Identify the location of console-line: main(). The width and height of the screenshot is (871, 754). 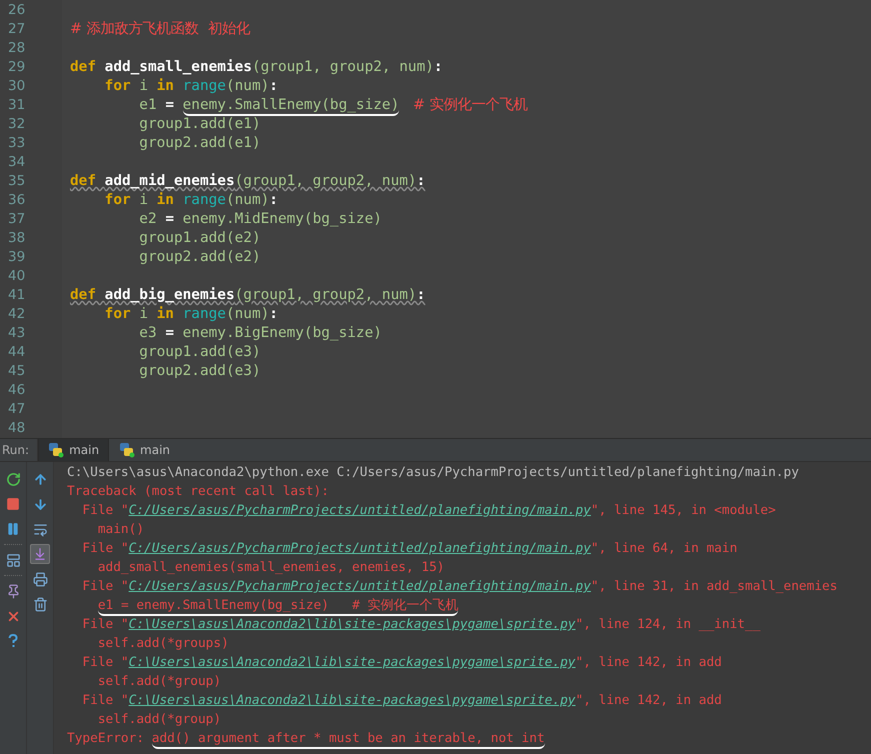
(120, 530).